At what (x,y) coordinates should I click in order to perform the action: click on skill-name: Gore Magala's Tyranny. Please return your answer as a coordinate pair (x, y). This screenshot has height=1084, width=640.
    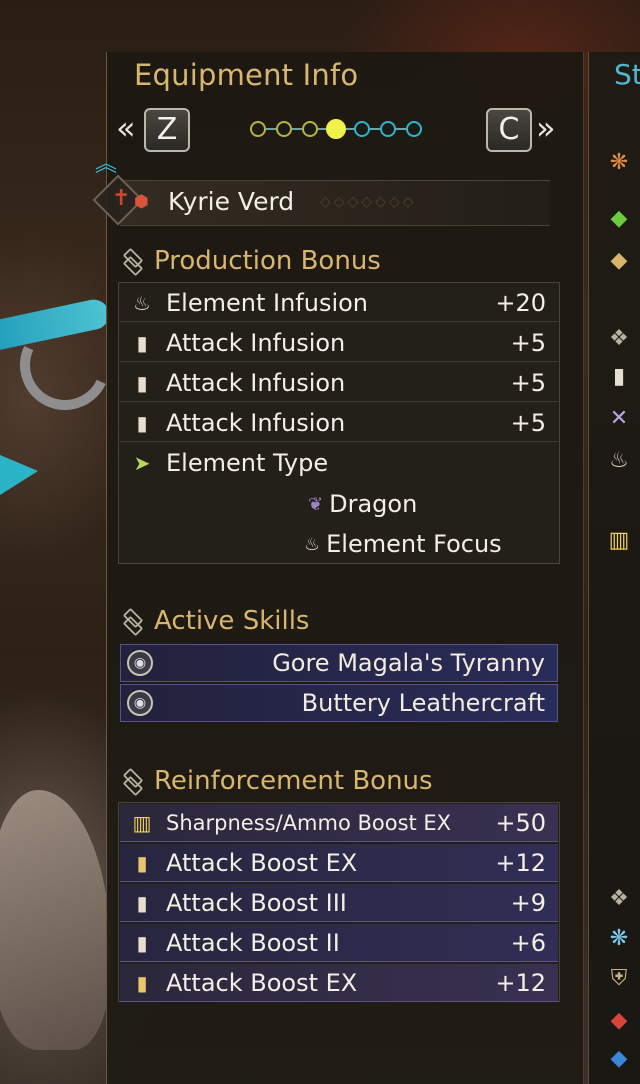
    Looking at the image, I should click on (408, 663).